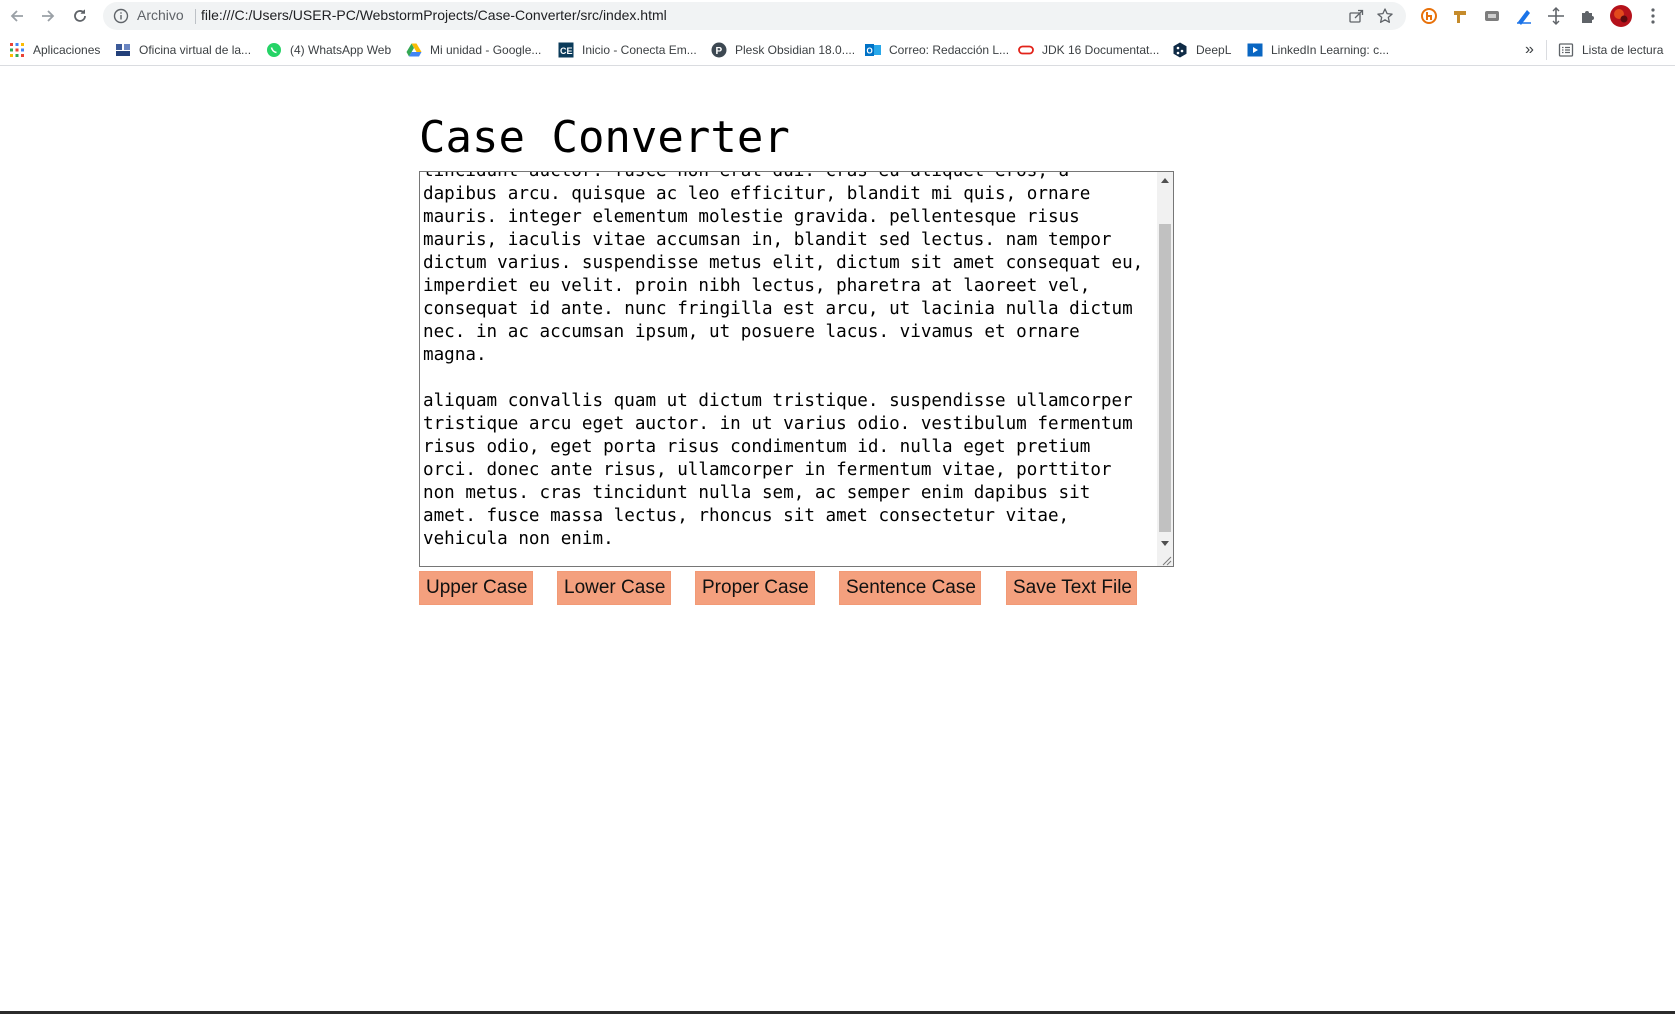 The width and height of the screenshot is (1675, 1014). I want to click on linkedin-learning-icon, so click(1255, 50).